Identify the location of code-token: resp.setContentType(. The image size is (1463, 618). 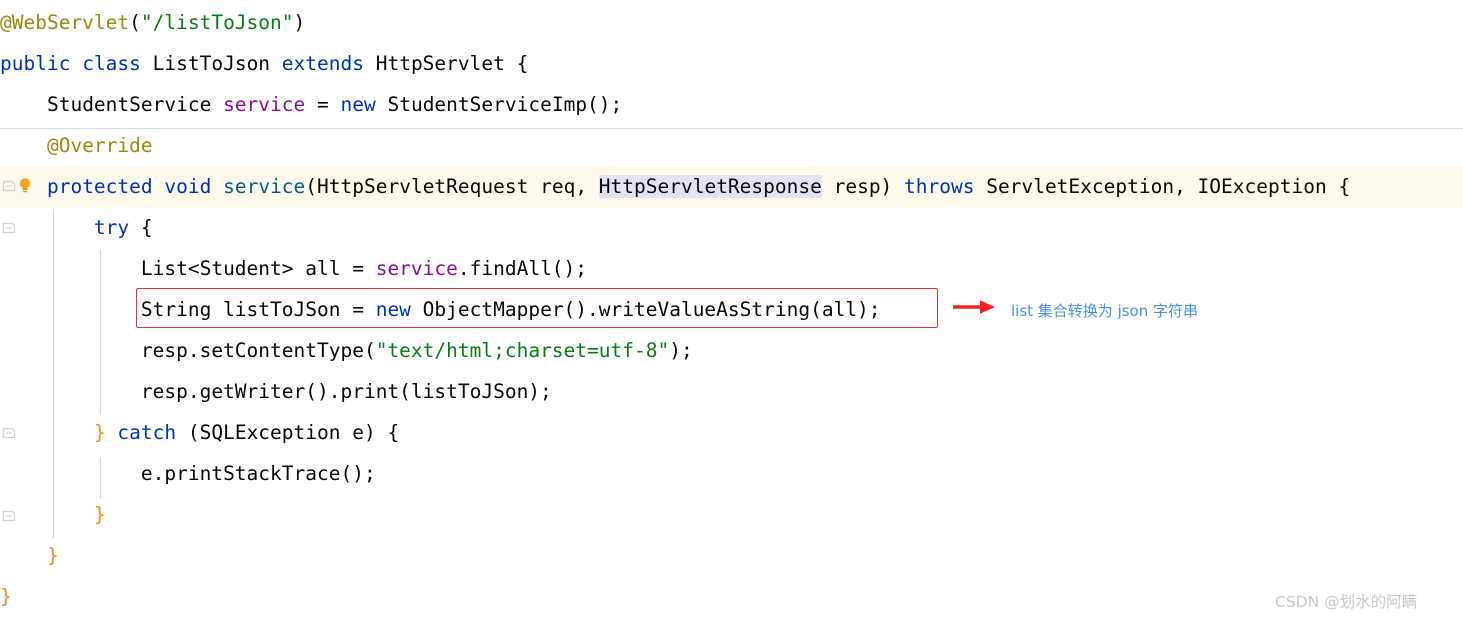
(258, 350).